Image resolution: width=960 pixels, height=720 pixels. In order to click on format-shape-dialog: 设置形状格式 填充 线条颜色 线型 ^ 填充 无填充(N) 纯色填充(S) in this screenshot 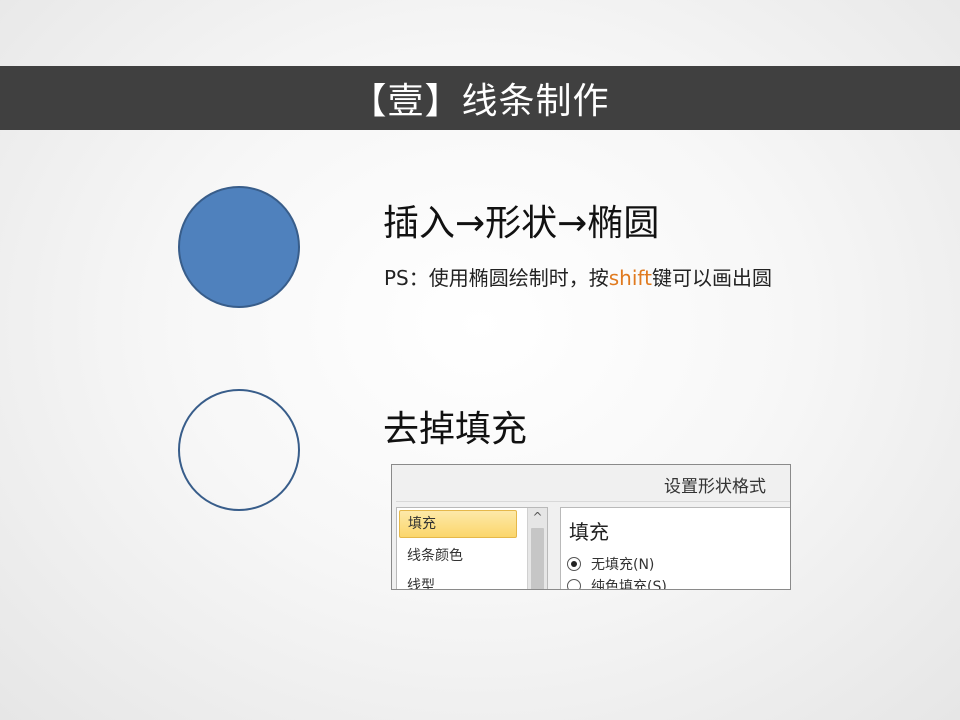, I will do `click(591, 527)`.